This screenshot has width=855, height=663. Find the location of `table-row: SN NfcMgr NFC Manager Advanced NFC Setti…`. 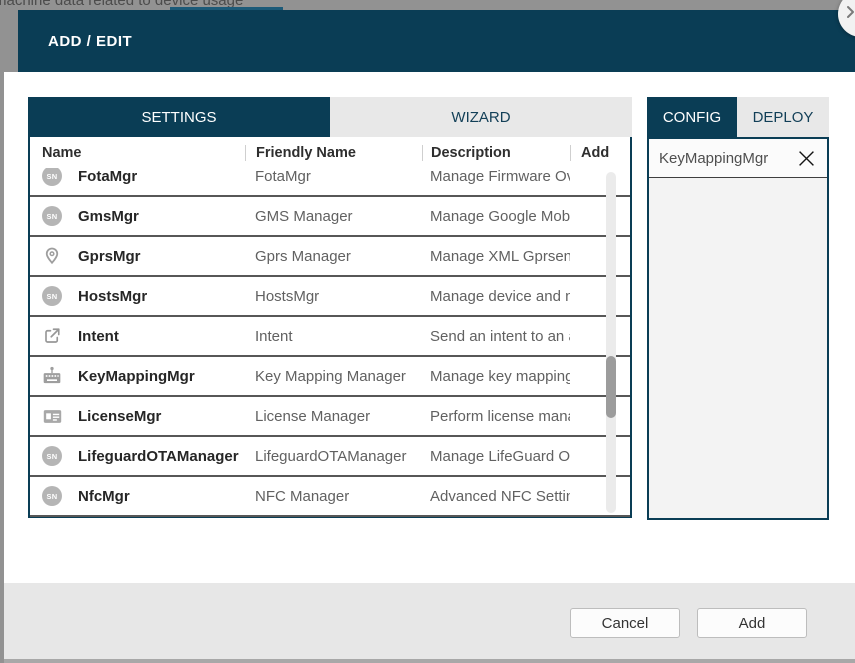

table-row: SN NfcMgr NFC Manager Advanced NFC Setti… is located at coordinates (330, 497).